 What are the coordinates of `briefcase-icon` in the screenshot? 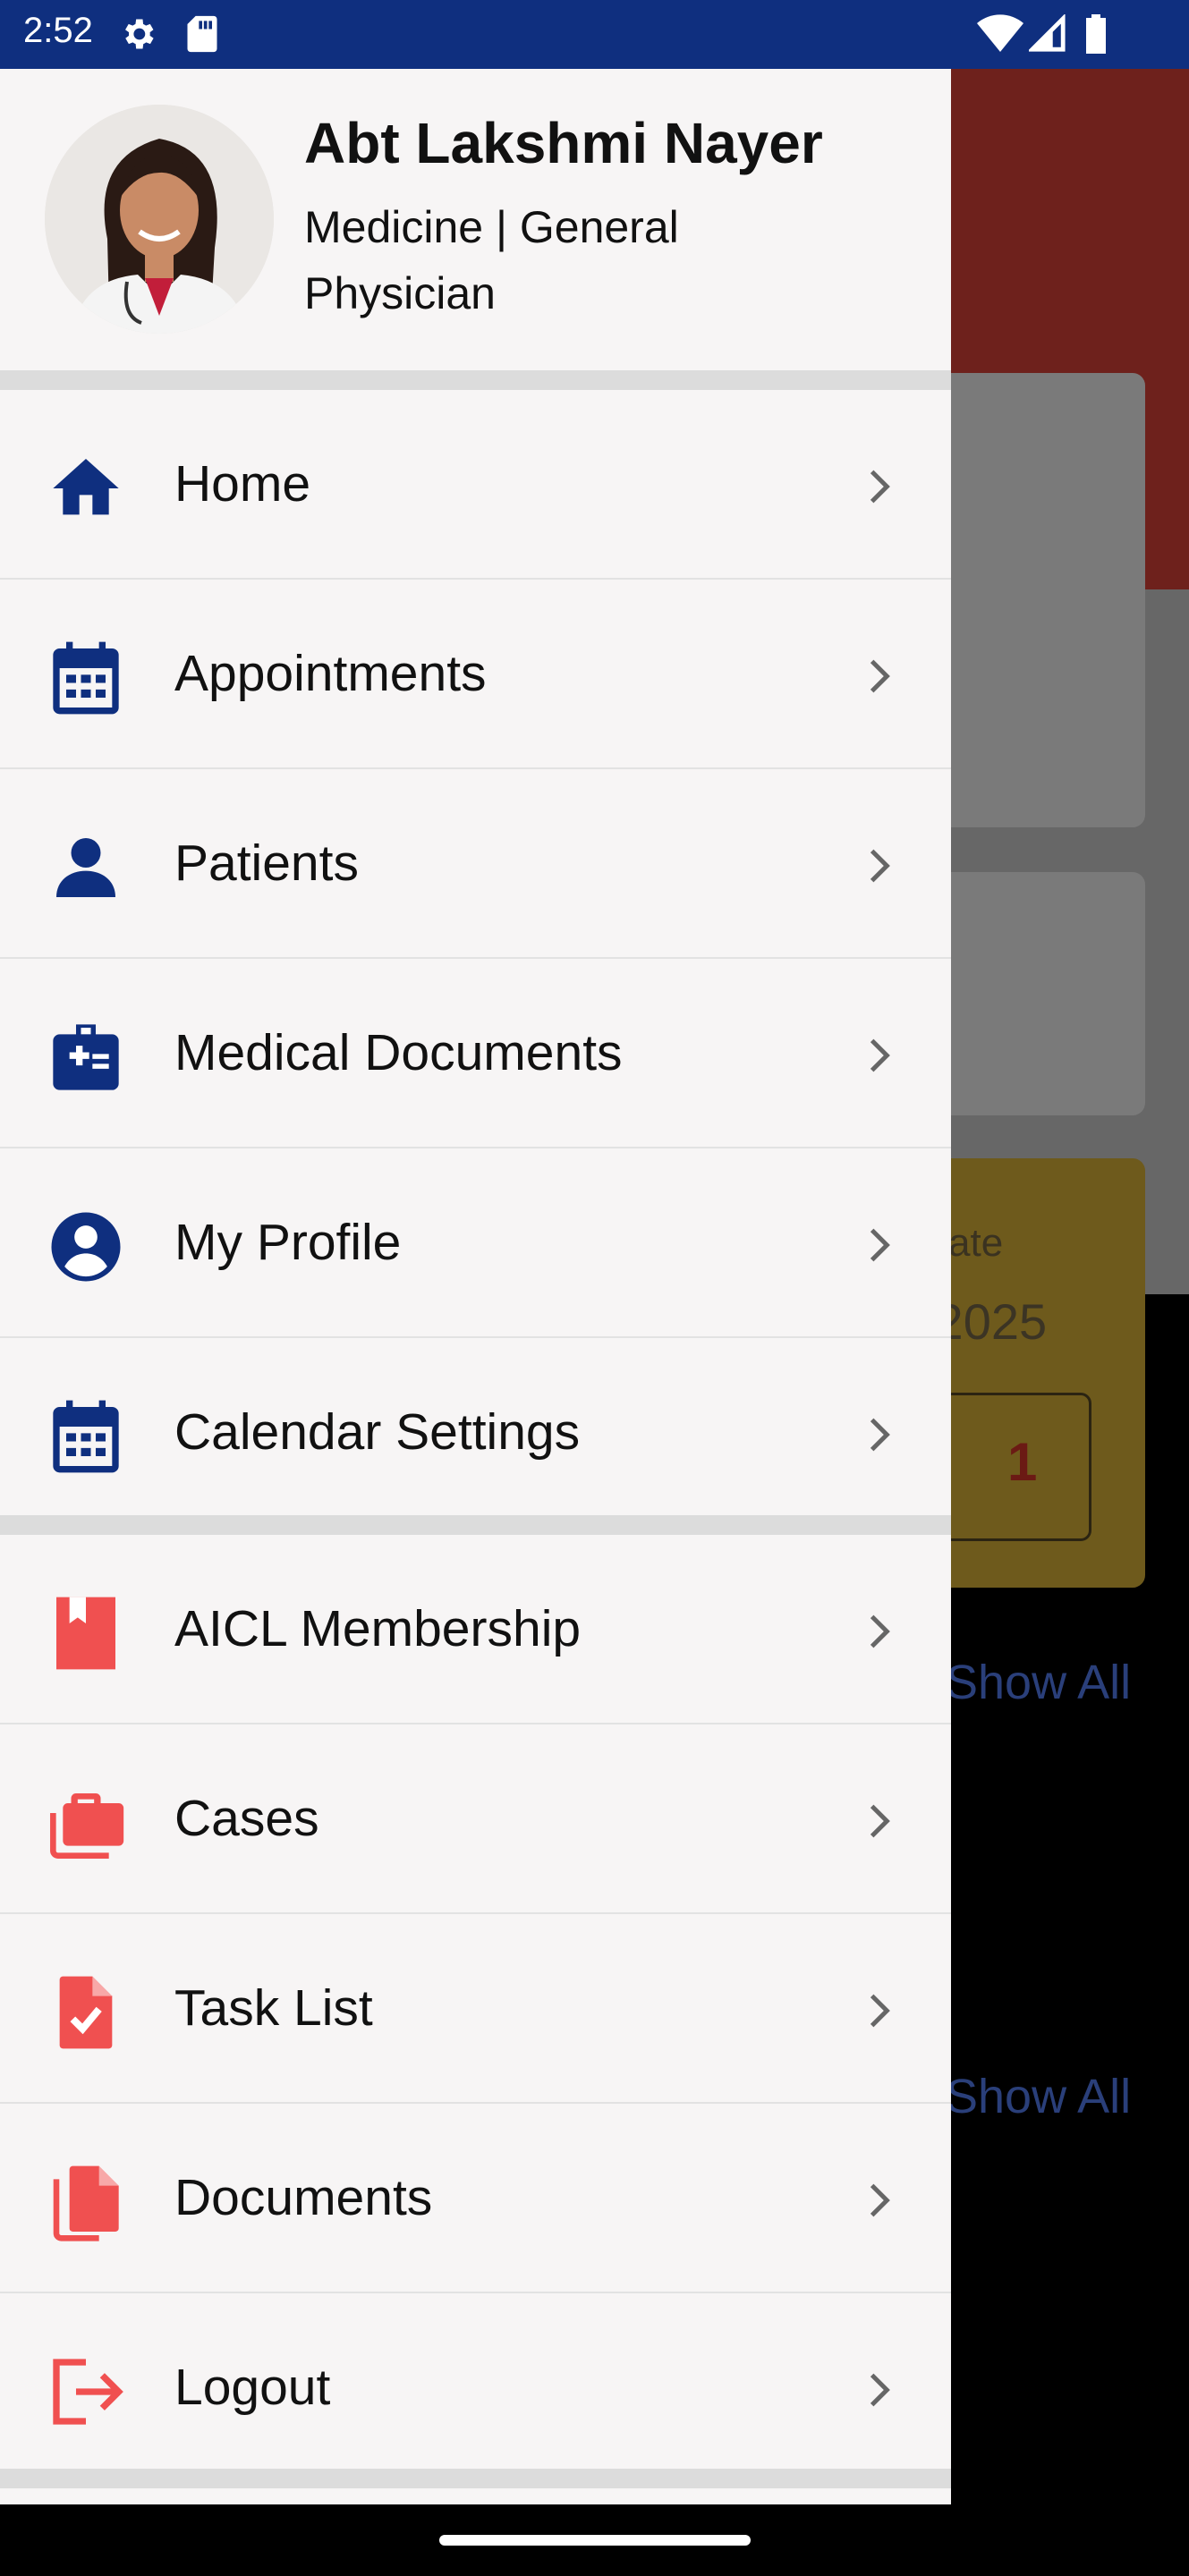 It's located at (87, 1826).